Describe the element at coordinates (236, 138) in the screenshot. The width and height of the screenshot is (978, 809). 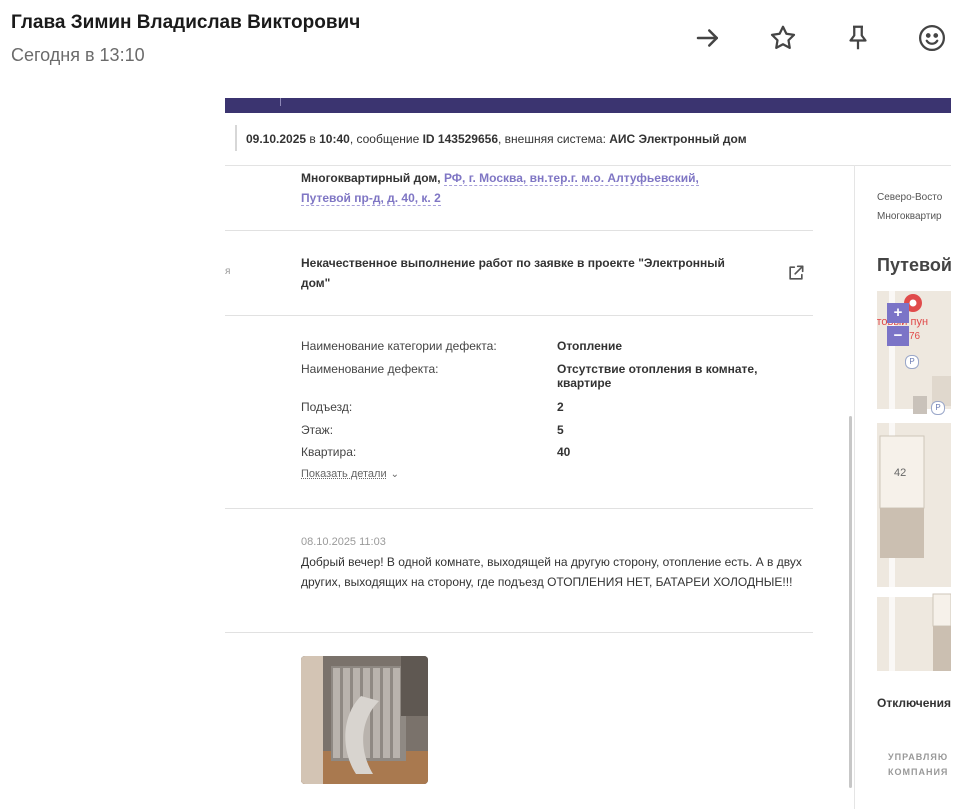
I see `meta-strip` at that location.